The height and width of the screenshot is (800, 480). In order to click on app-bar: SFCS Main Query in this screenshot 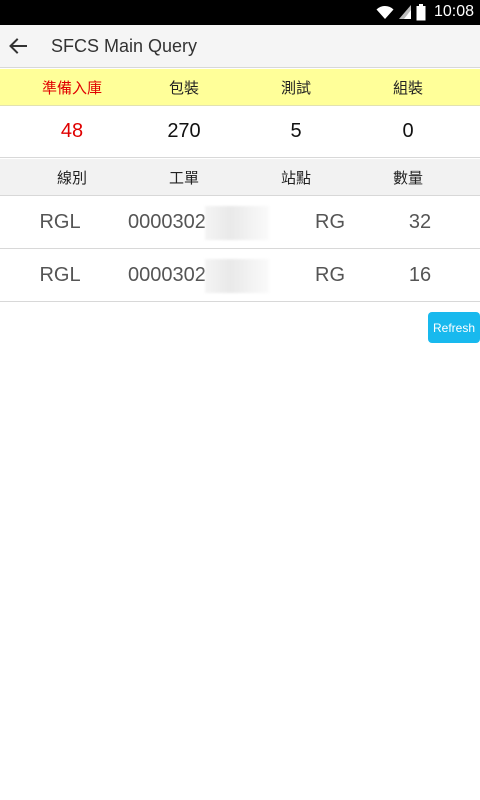, I will do `click(240, 46)`.